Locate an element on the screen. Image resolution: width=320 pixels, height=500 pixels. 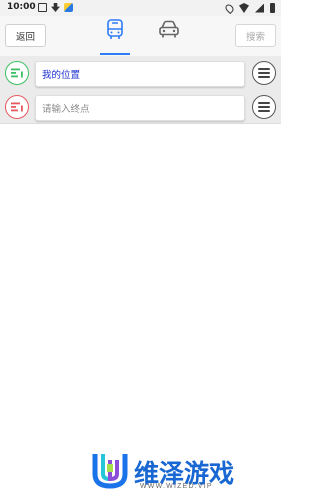
end-menu-button is located at coordinates (264, 107).